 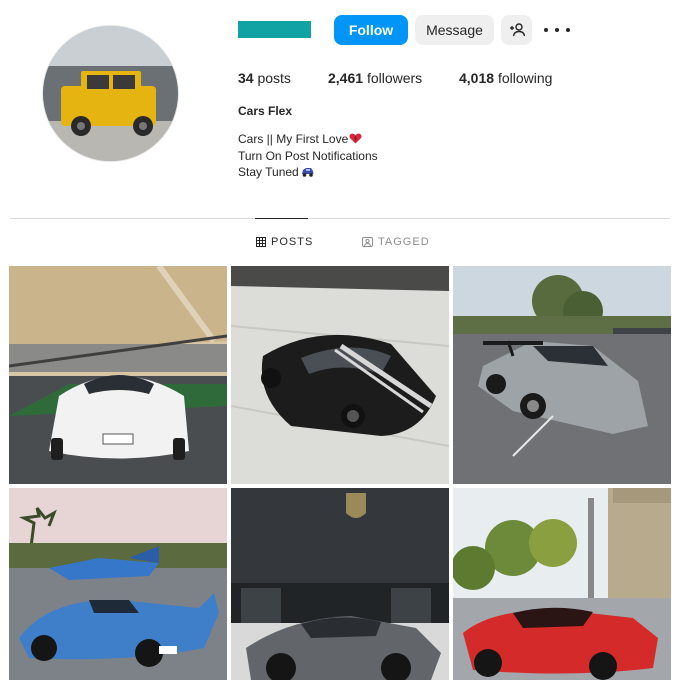 What do you see at coordinates (274, 78) in the screenshot?
I see `posts-label: posts` at bounding box center [274, 78].